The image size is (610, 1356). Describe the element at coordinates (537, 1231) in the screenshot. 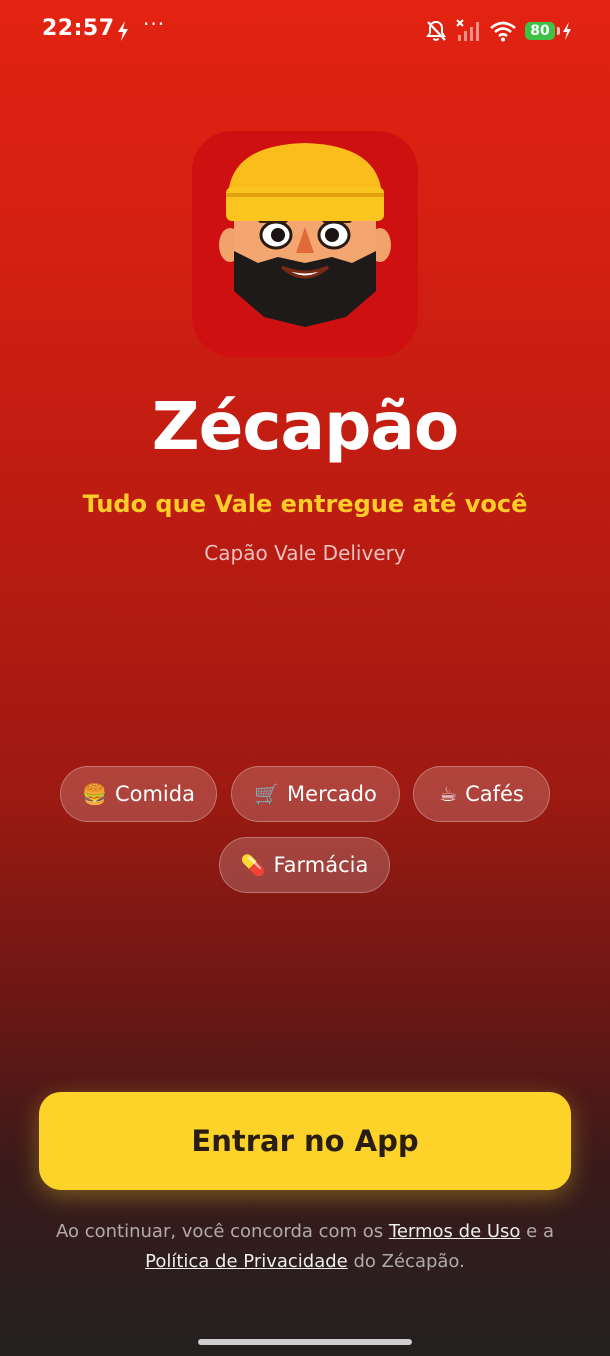

I see `legal-middle: e a` at that location.